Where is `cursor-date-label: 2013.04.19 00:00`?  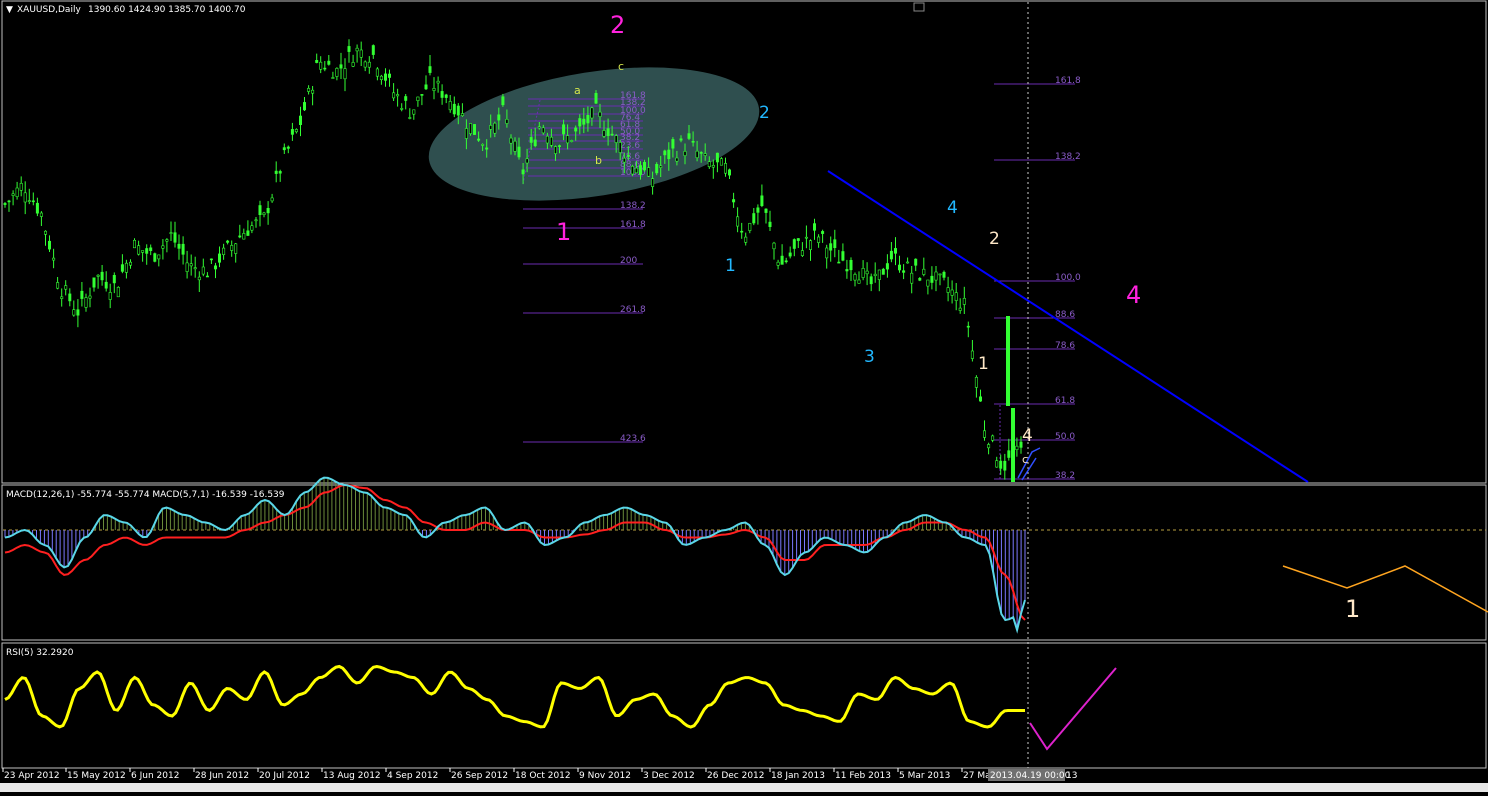
cursor-date-label: 2013.04.19 00:00 is located at coordinates (1030, 776).